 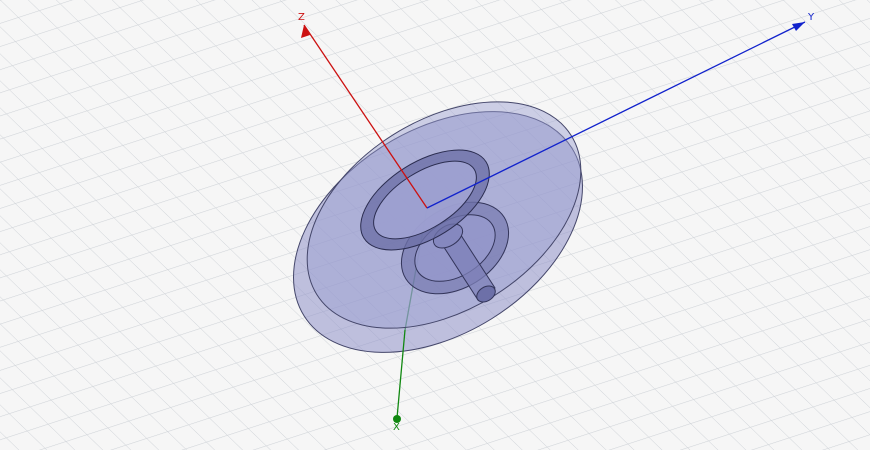 I want to click on x-axis-label: X, so click(x=396, y=427).